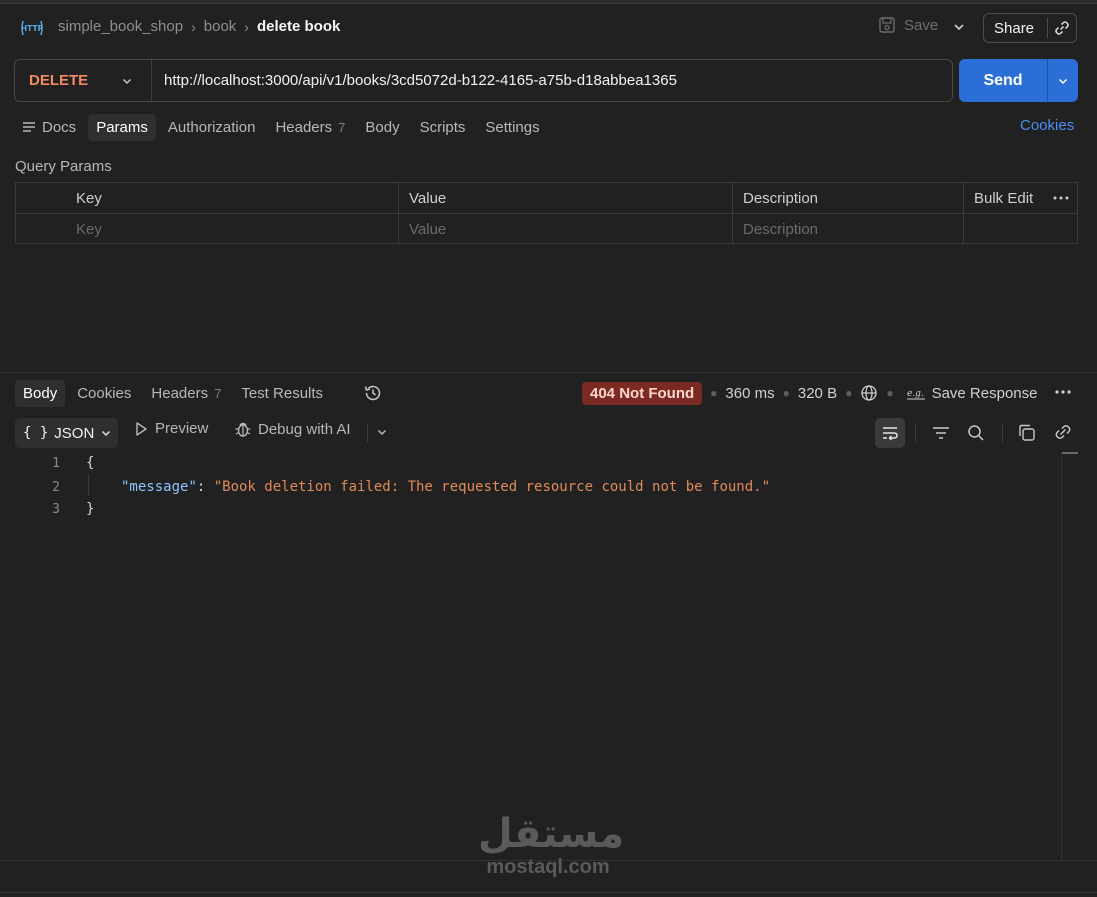  Describe the element at coordinates (90, 509) in the screenshot. I see `code-close-brace: }` at that location.